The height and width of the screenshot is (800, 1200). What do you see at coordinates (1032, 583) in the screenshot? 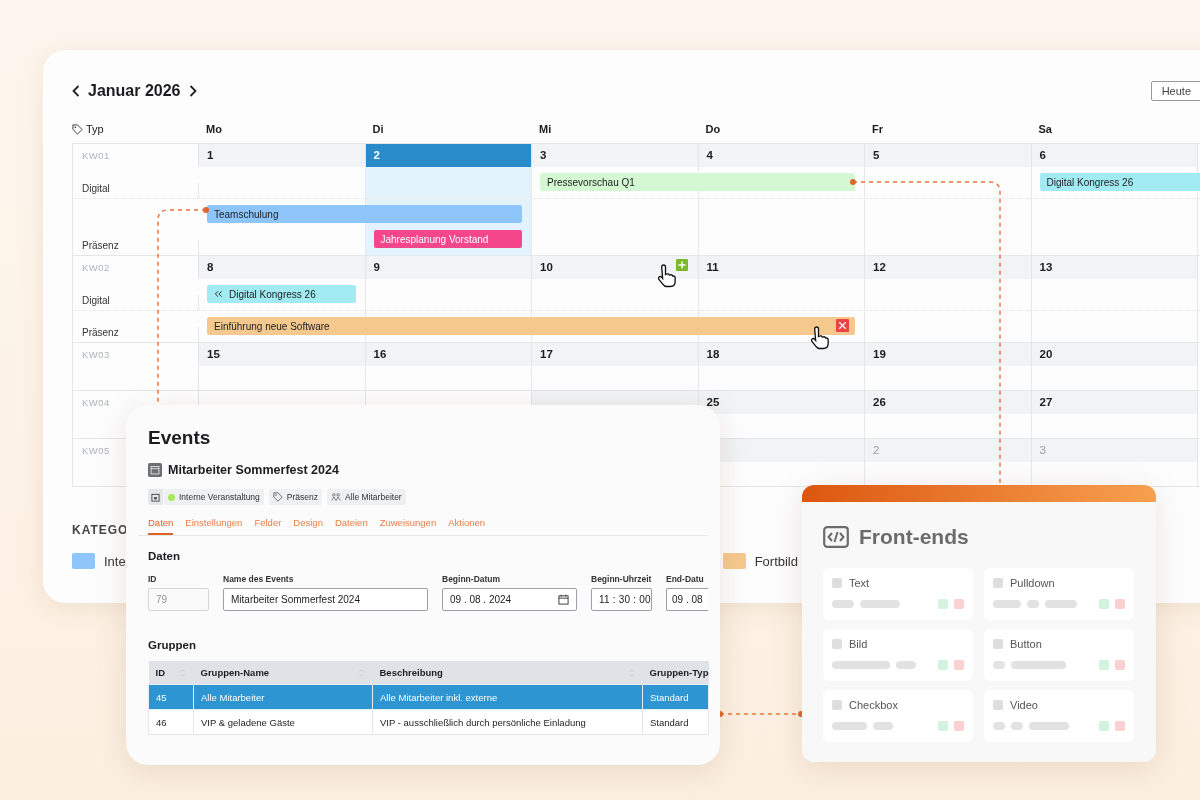
I see `component-label: Pulldown` at bounding box center [1032, 583].